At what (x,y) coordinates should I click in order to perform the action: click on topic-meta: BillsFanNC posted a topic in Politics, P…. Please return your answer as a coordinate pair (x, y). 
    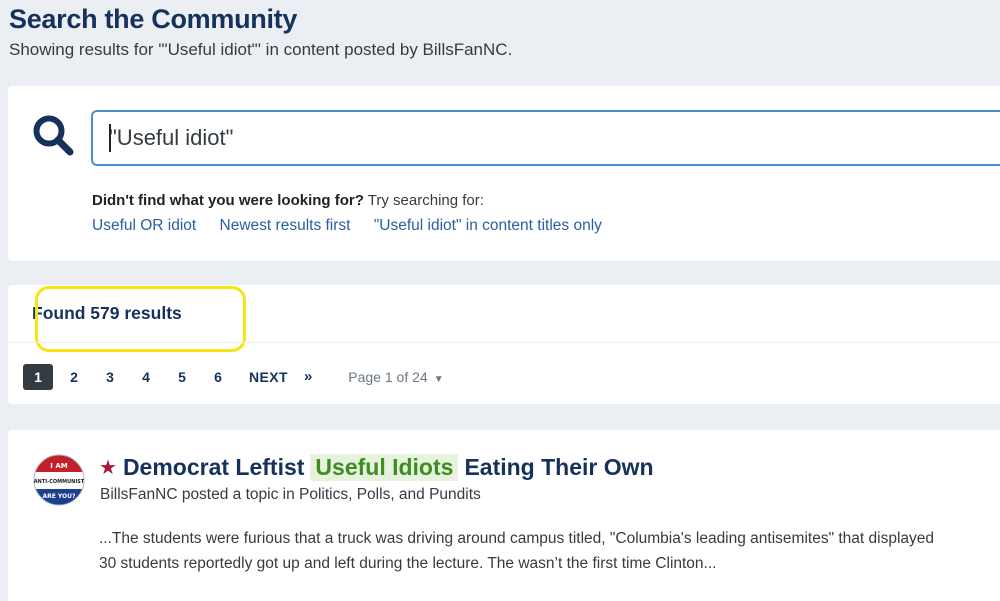
    Looking at the image, I should click on (290, 494).